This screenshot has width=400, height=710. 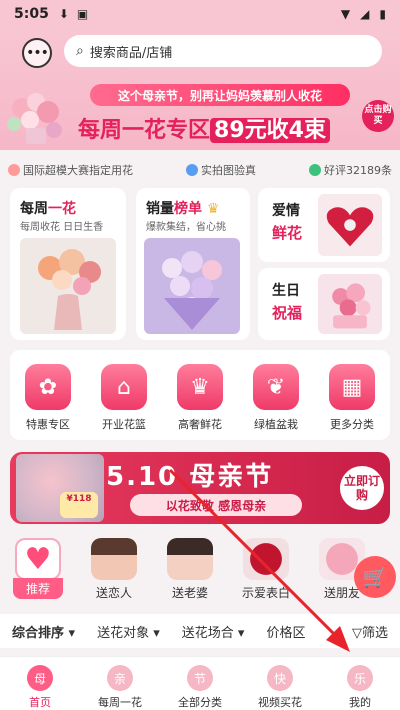 I want to click on mothers-day-title: 5.10 母亲节, so click(x=190, y=477).